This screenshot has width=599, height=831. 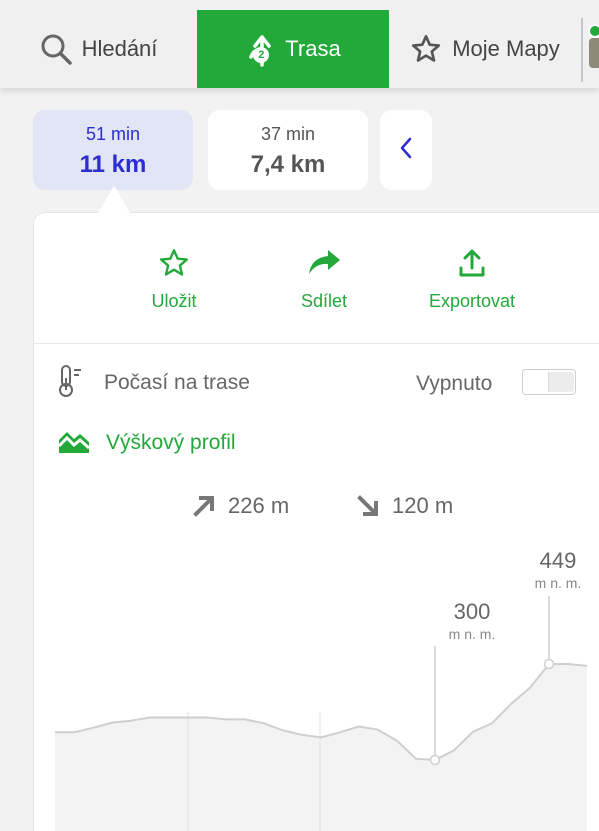 I want to click on max-elevation-unit: m n. m., so click(x=558, y=583).